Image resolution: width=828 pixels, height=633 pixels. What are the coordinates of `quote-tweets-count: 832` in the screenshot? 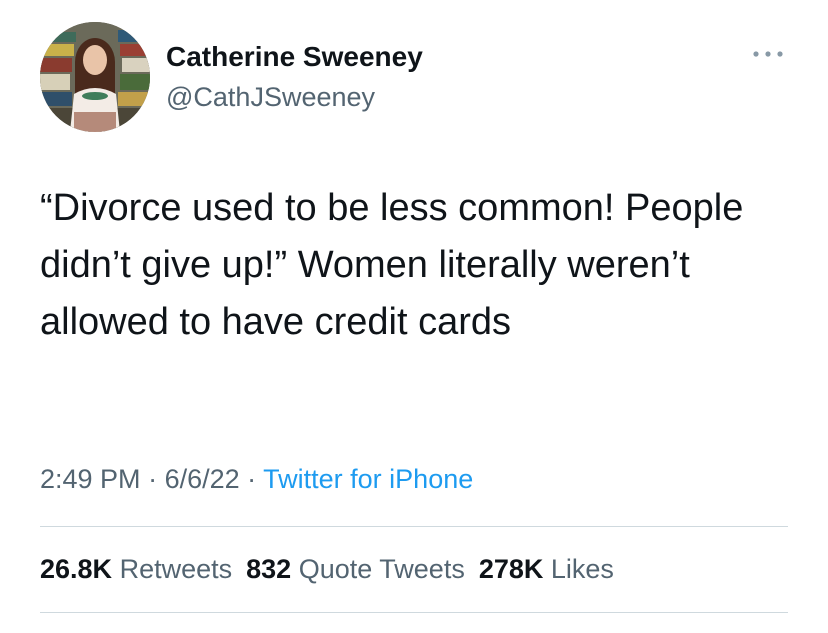 It's located at (269, 569).